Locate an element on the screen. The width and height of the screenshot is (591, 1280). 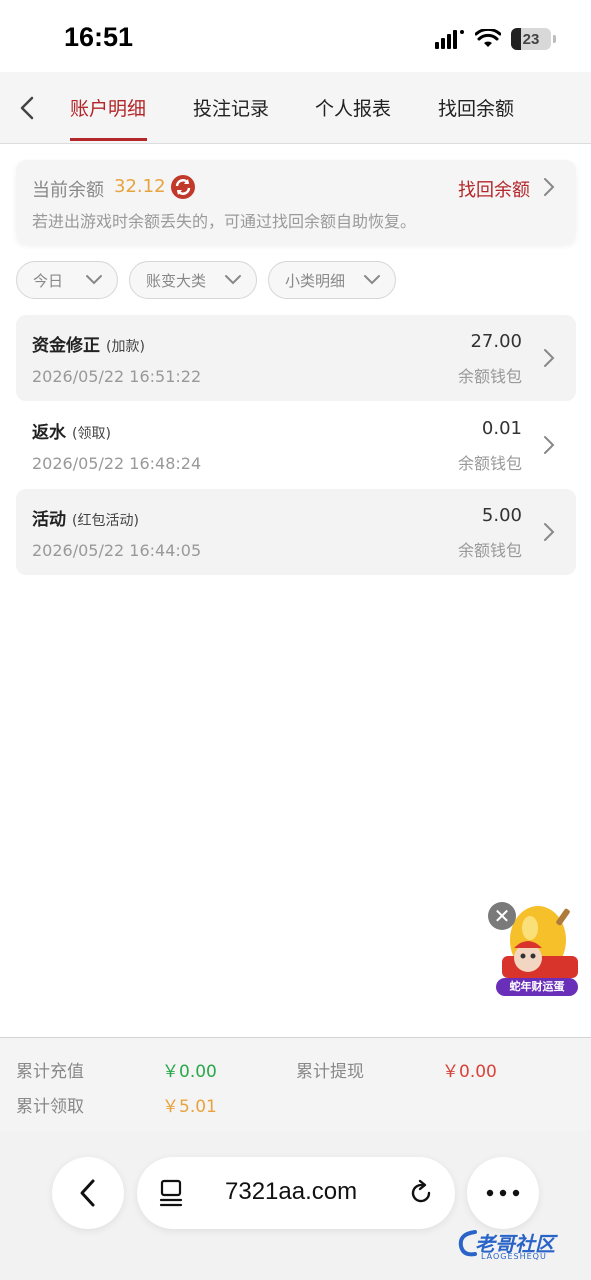
battery-level: 23 is located at coordinates (531, 39).